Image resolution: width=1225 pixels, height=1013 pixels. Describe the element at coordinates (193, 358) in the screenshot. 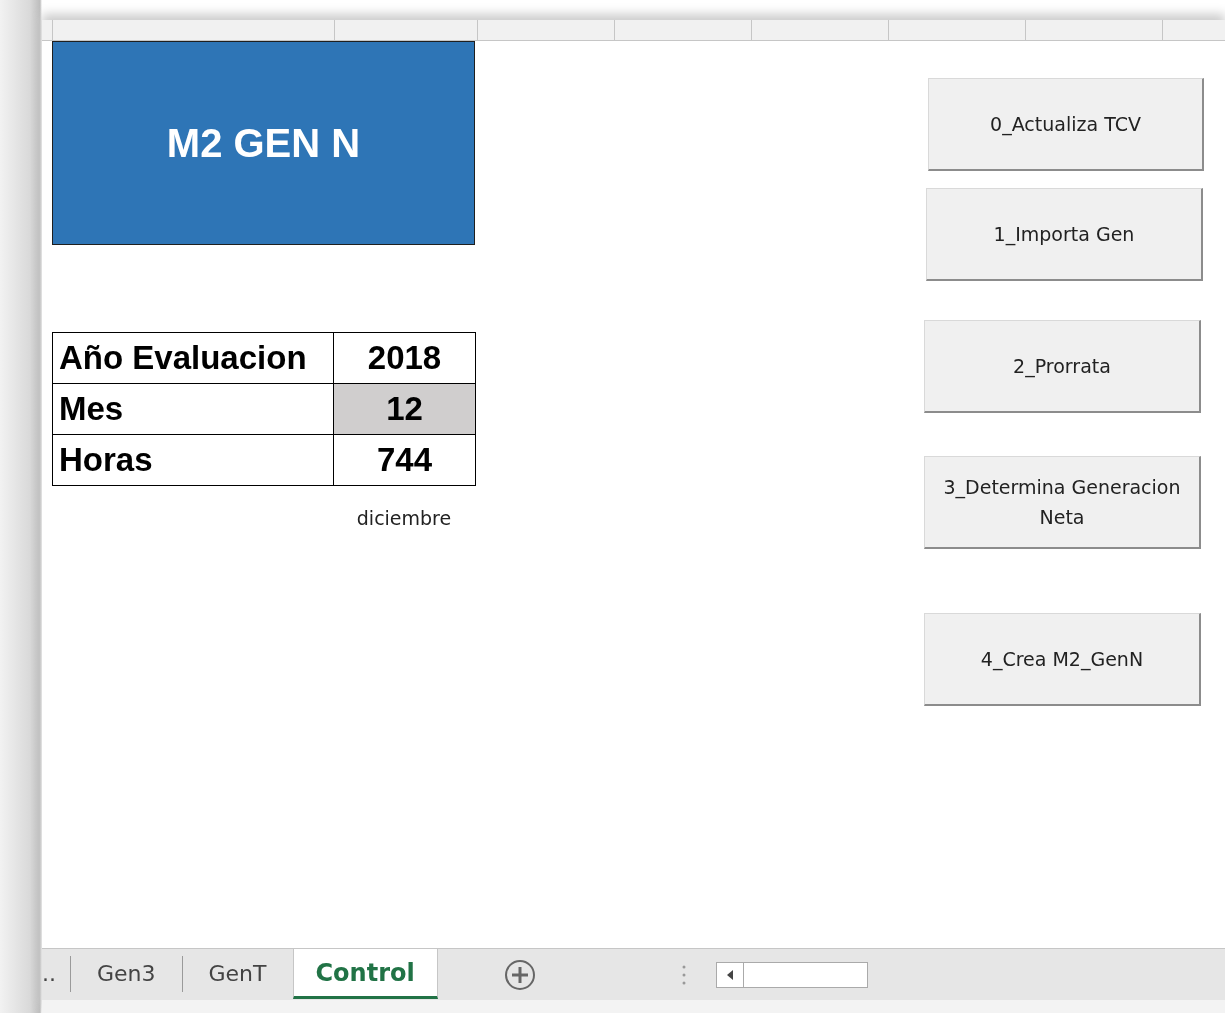

I see `table-cell: Año Evaluacion` at that location.